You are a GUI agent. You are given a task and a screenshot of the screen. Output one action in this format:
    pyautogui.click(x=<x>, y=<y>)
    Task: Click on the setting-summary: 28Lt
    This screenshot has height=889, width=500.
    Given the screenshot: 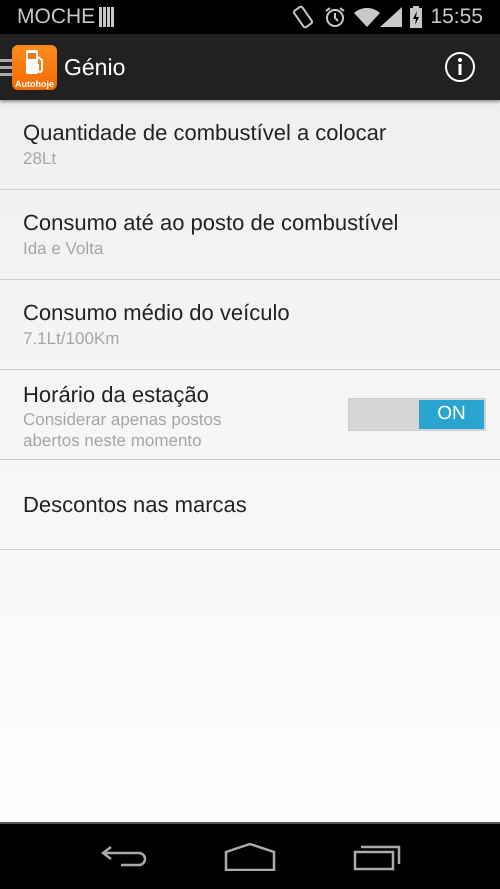 What is the action you would take?
    pyautogui.click(x=40, y=159)
    